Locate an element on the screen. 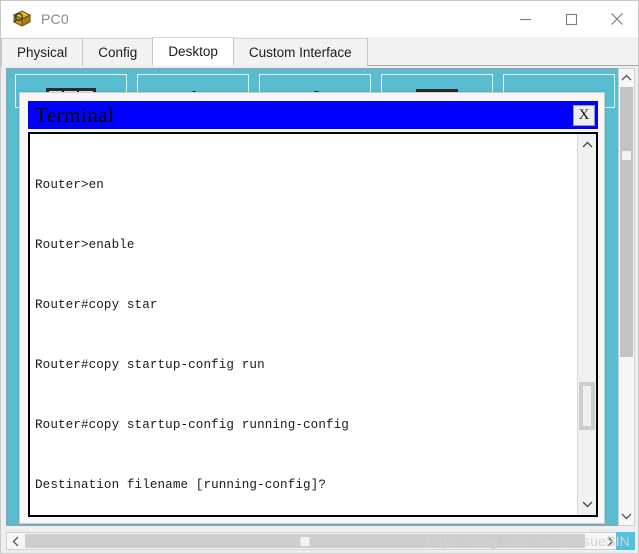 The image size is (639, 554). tab-strip: Physical Config Desktop Custom Interface is located at coordinates (319, 51).